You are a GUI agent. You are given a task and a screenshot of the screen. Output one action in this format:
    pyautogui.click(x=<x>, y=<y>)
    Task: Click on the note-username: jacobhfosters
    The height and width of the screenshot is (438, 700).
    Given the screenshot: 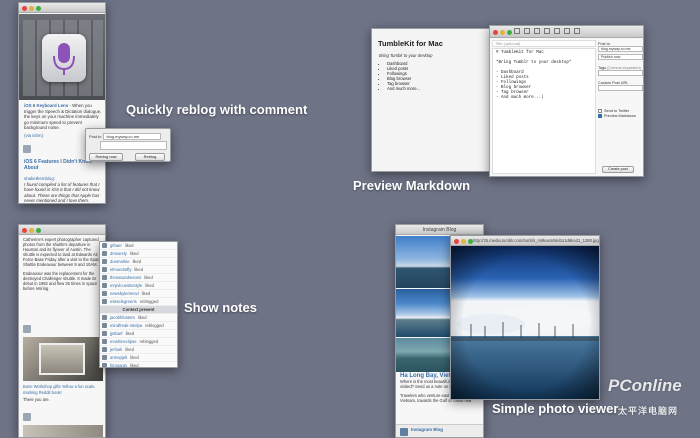 What is the action you would take?
    pyautogui.click(x=122, y=317)
    